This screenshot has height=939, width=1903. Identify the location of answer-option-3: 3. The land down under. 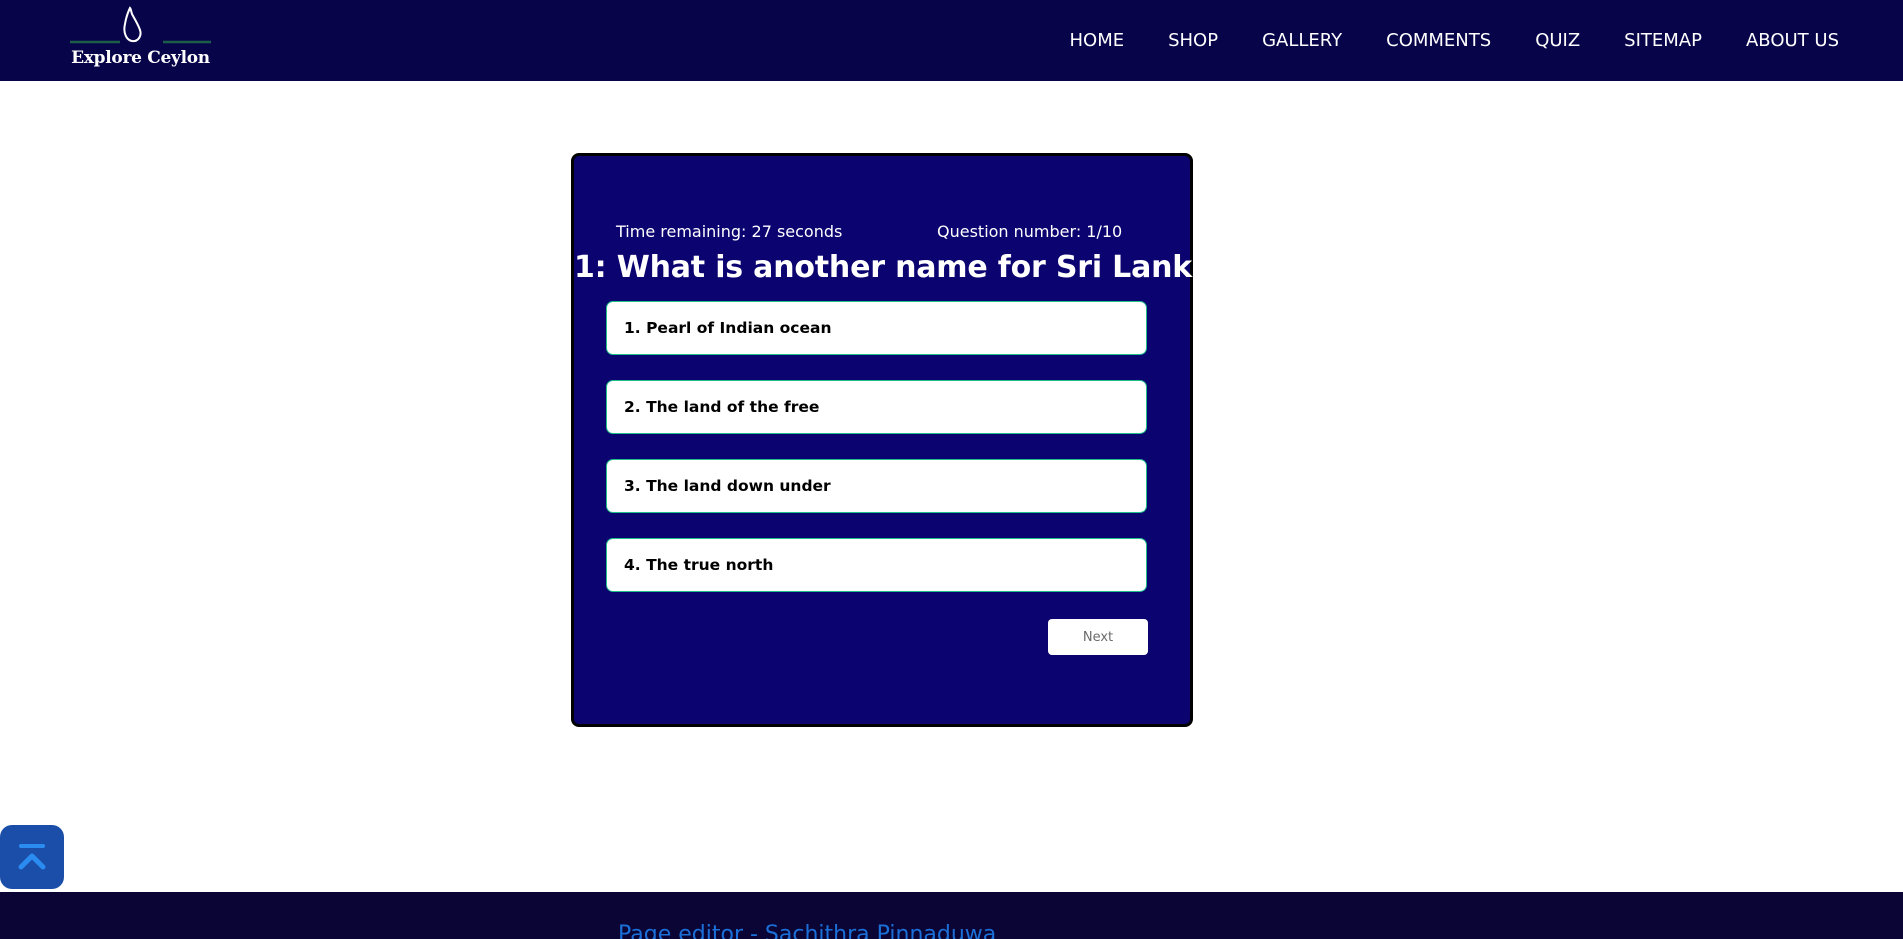
(876, 486).